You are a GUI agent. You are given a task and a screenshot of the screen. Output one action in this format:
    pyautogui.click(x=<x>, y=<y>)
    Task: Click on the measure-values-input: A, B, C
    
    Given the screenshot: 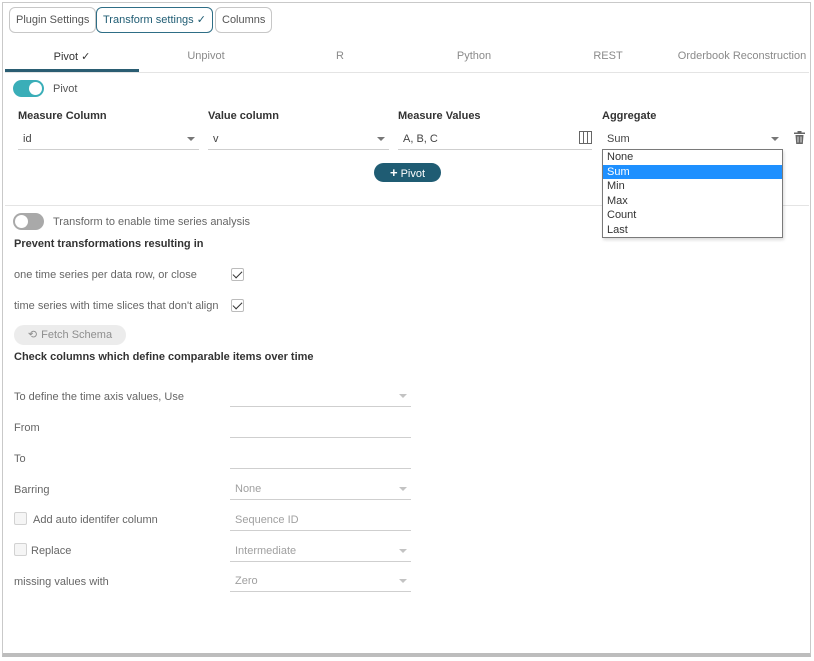 What is the action you would take?
    pyautogui.click(x=495, y=139)
    